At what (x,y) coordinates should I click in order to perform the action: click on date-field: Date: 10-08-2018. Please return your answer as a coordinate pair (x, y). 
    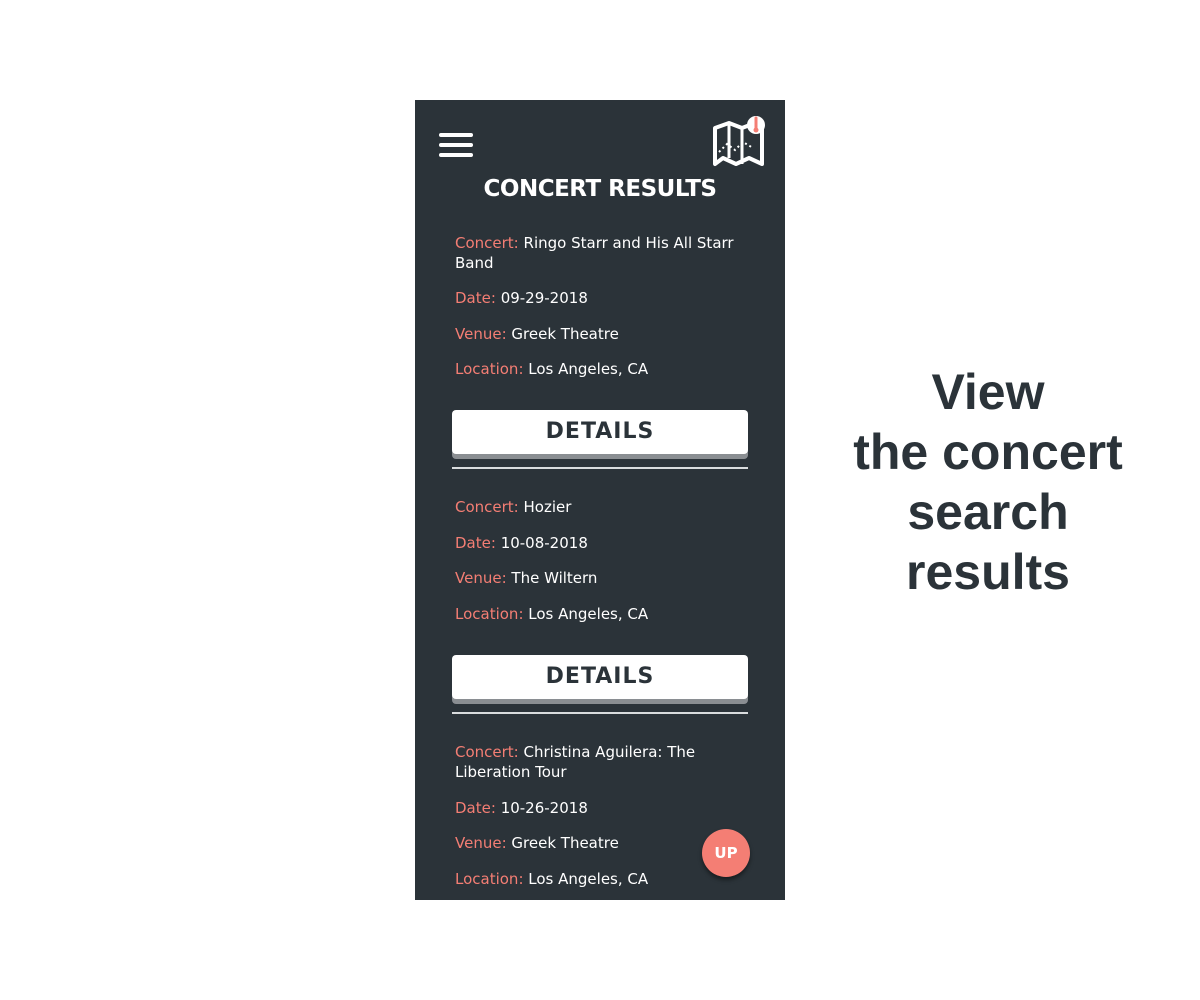
    Looking at the image, I should click on (595, 543).